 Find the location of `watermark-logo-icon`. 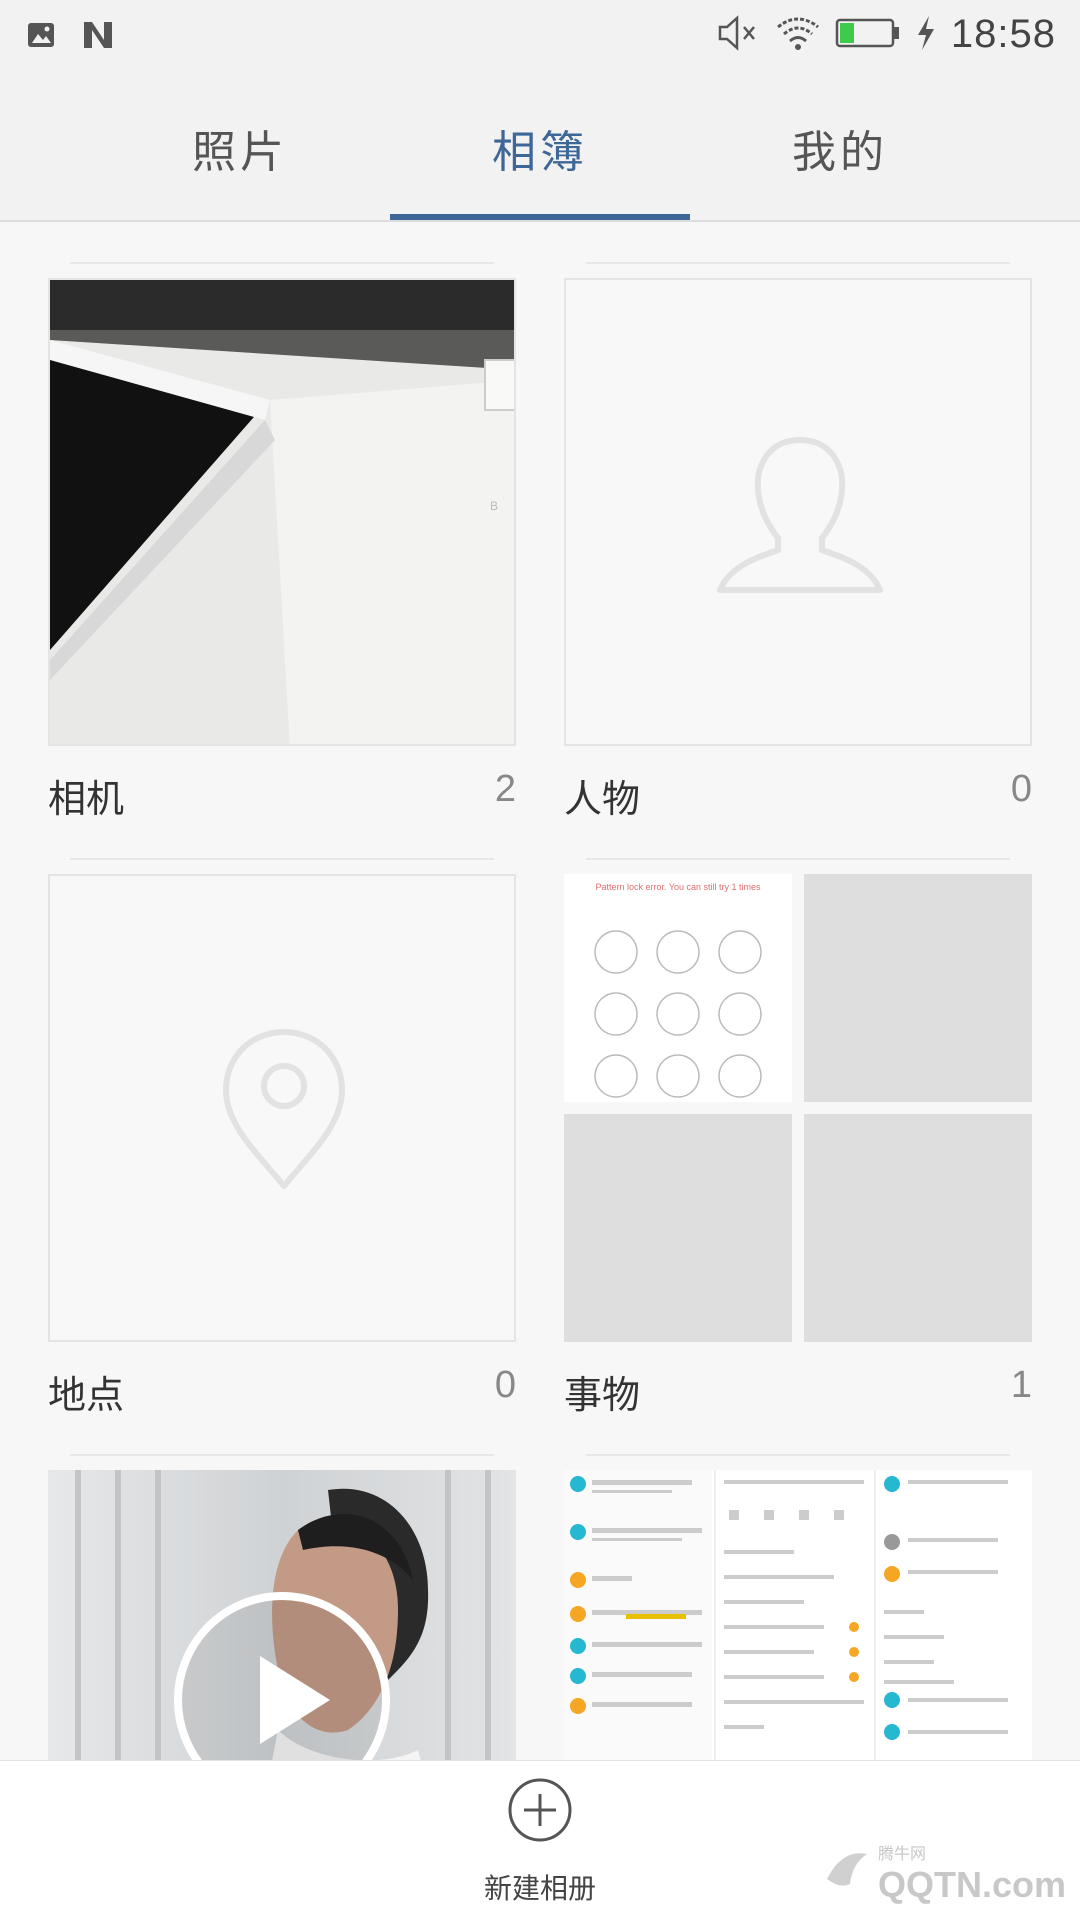

watermark-logo-icon is located at coordinates (847, 1873).